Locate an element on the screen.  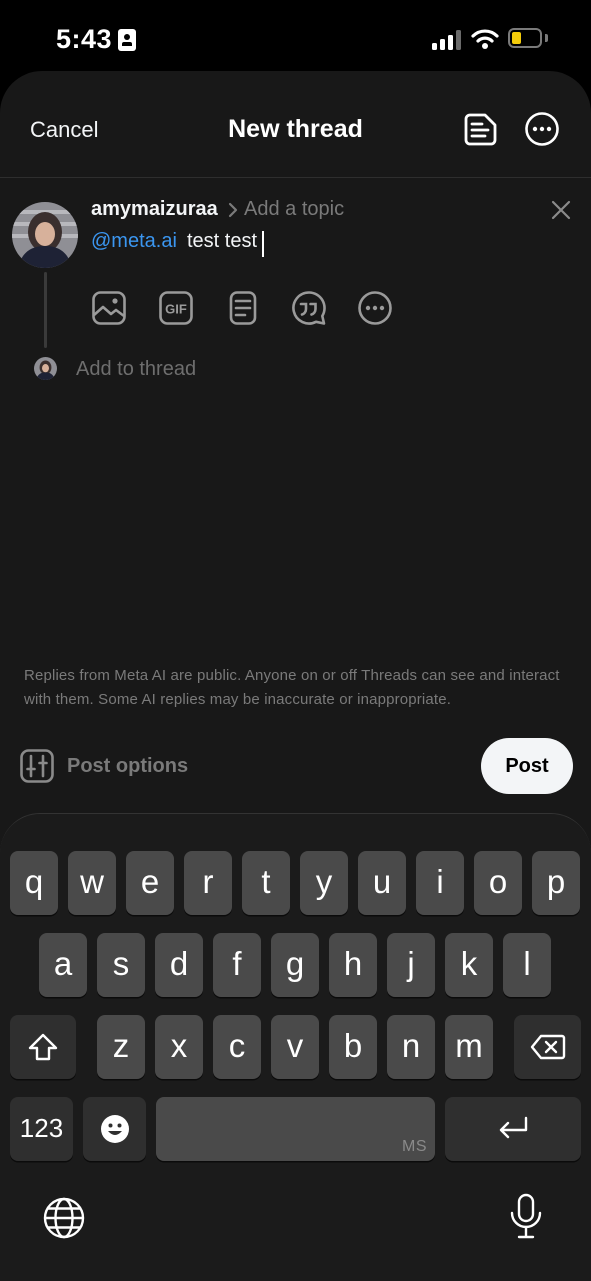
signal-icon is located at coordinates (447, 40).